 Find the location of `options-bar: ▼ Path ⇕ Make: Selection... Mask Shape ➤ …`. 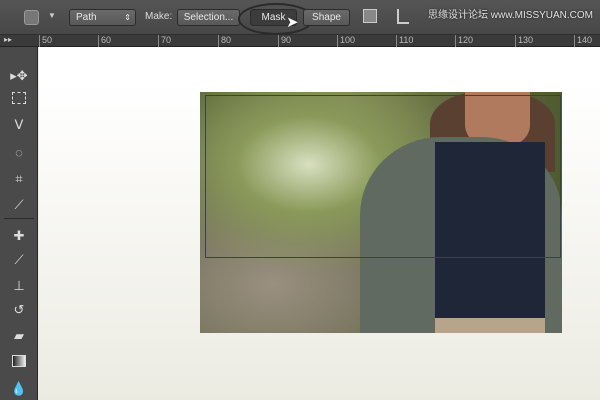

options-bar: ▼ Path ⇕ Make: Selection... Mask Shape ➤ … is located at coordinates (300, 17).